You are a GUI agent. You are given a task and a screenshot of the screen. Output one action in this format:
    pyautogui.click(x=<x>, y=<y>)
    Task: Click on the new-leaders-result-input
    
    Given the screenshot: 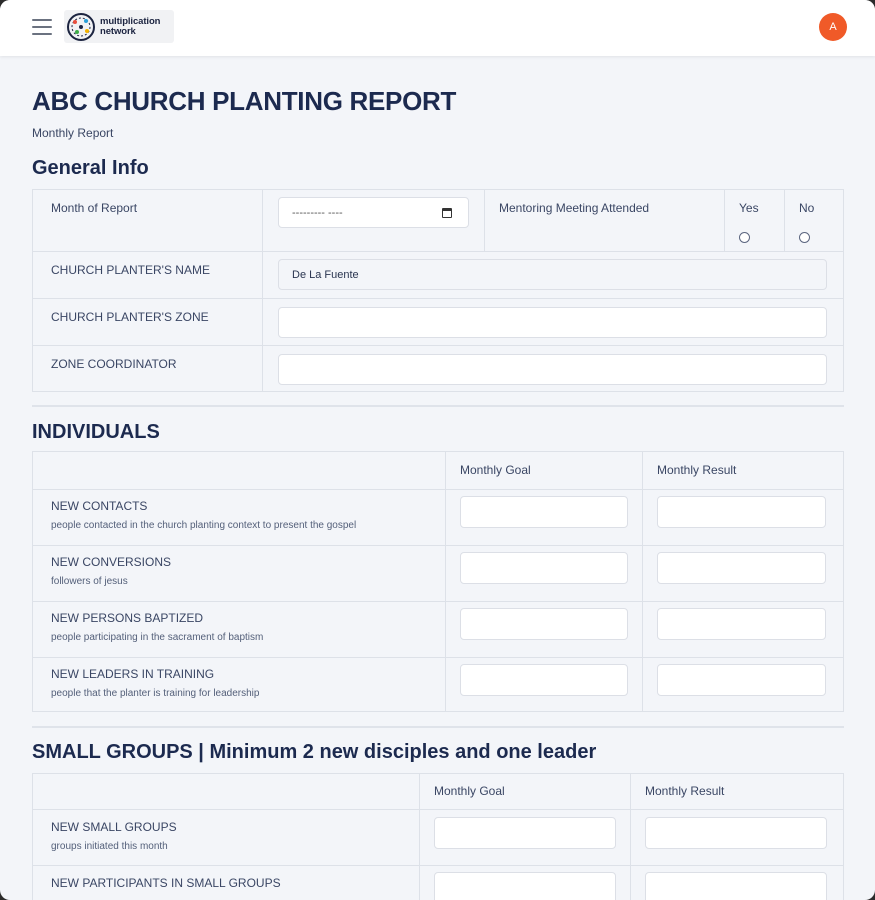 What is the action you would take?
    pyautogui.click(x=741, y=680)
    